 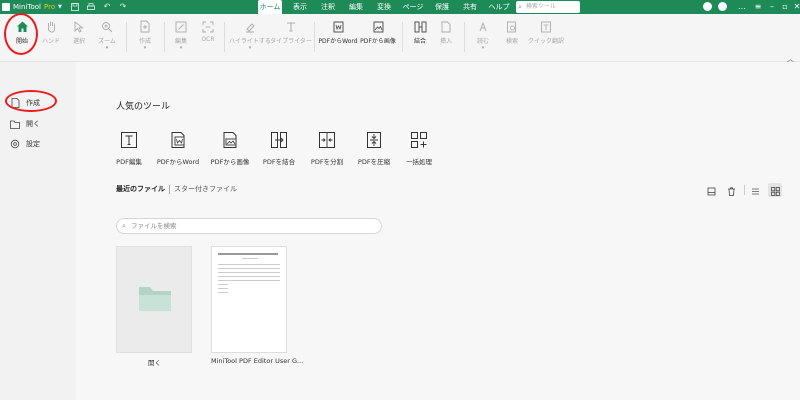 I want to click on menu-page: ページ, so click(x=413, y=7).